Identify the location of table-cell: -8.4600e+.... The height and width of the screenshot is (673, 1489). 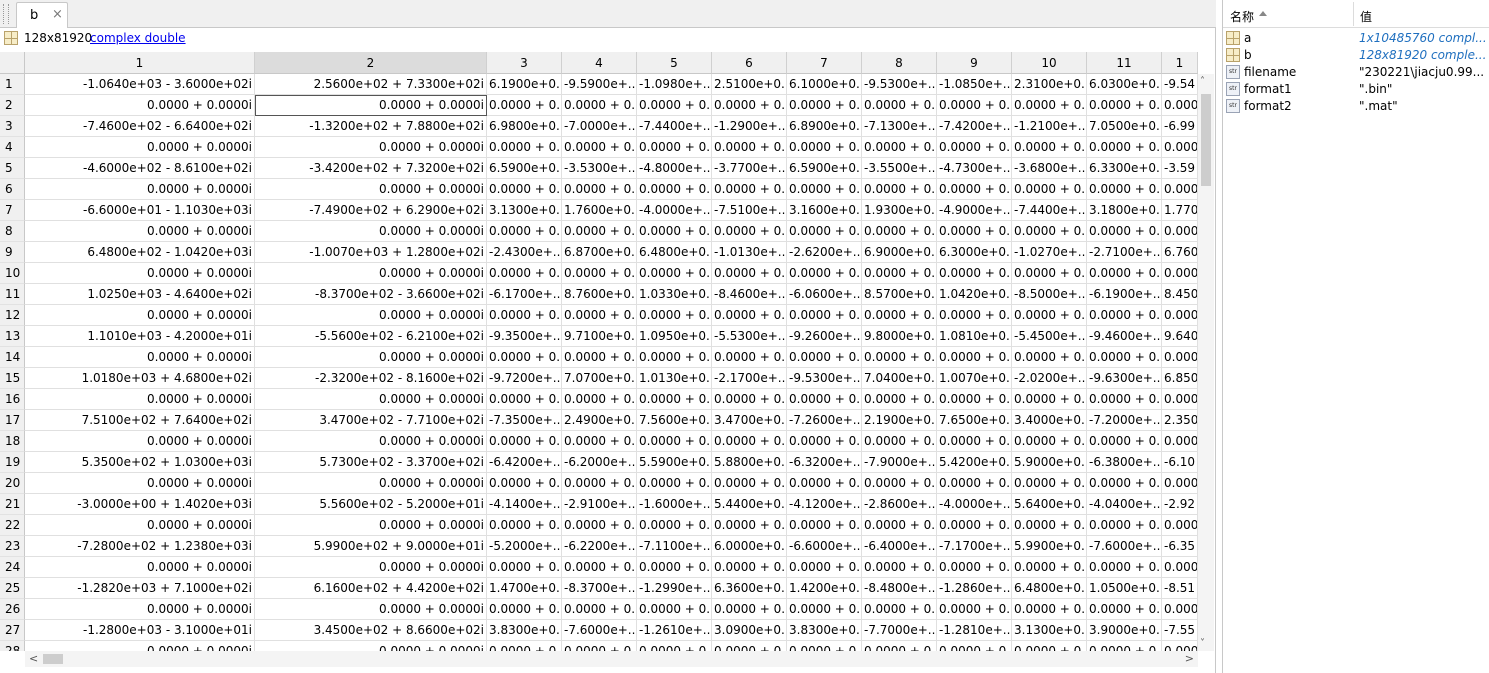
(749, 294).